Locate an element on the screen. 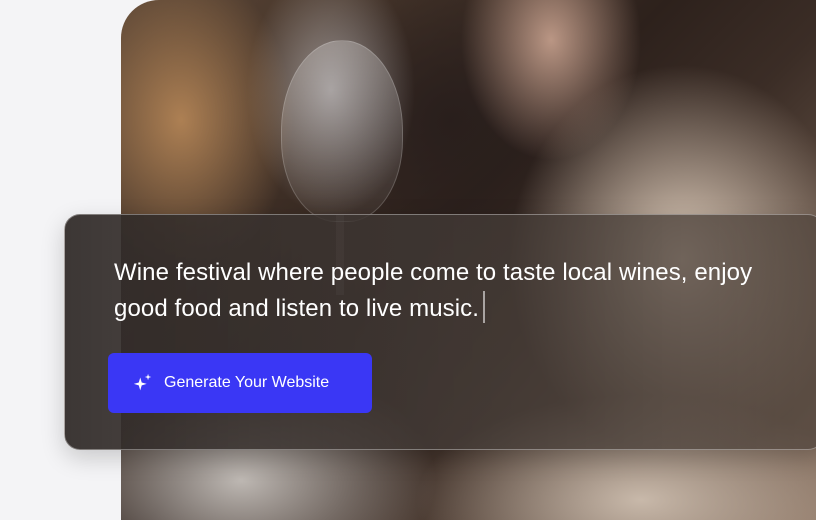 This screenshot has height=520, width=816. generate-button-label: Generate Your Website is located at coordinates (247, 382).